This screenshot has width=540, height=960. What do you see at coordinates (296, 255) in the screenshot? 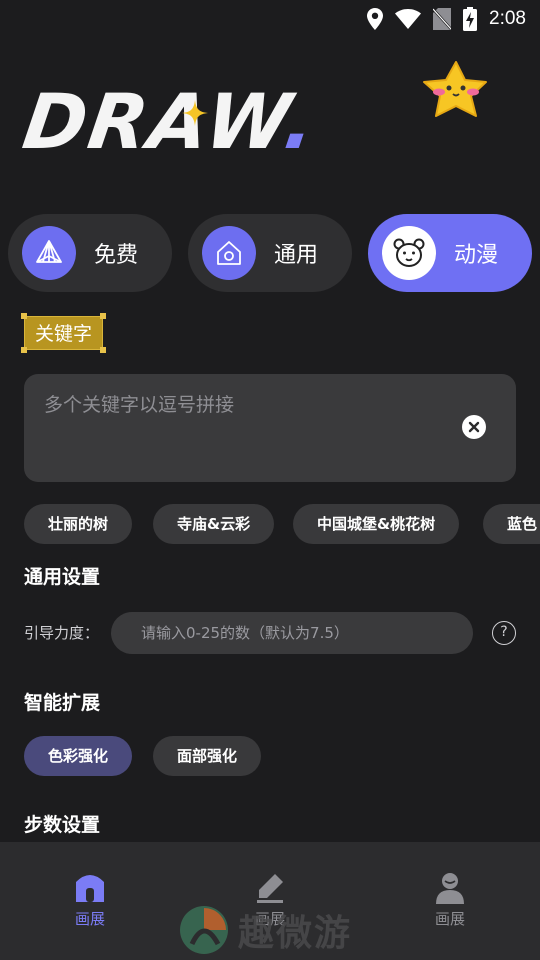
I see `category-label: 通用` at bounding box center [296, 255].